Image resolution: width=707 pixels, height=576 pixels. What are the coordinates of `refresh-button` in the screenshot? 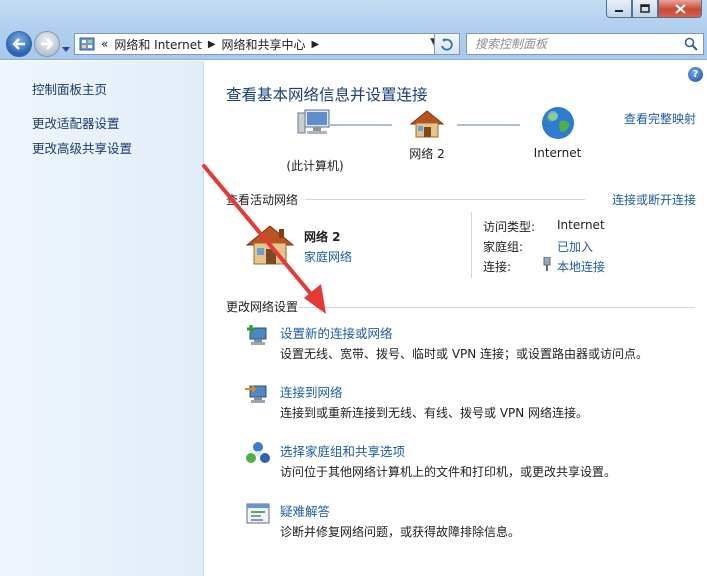 It's located at (447, 44).